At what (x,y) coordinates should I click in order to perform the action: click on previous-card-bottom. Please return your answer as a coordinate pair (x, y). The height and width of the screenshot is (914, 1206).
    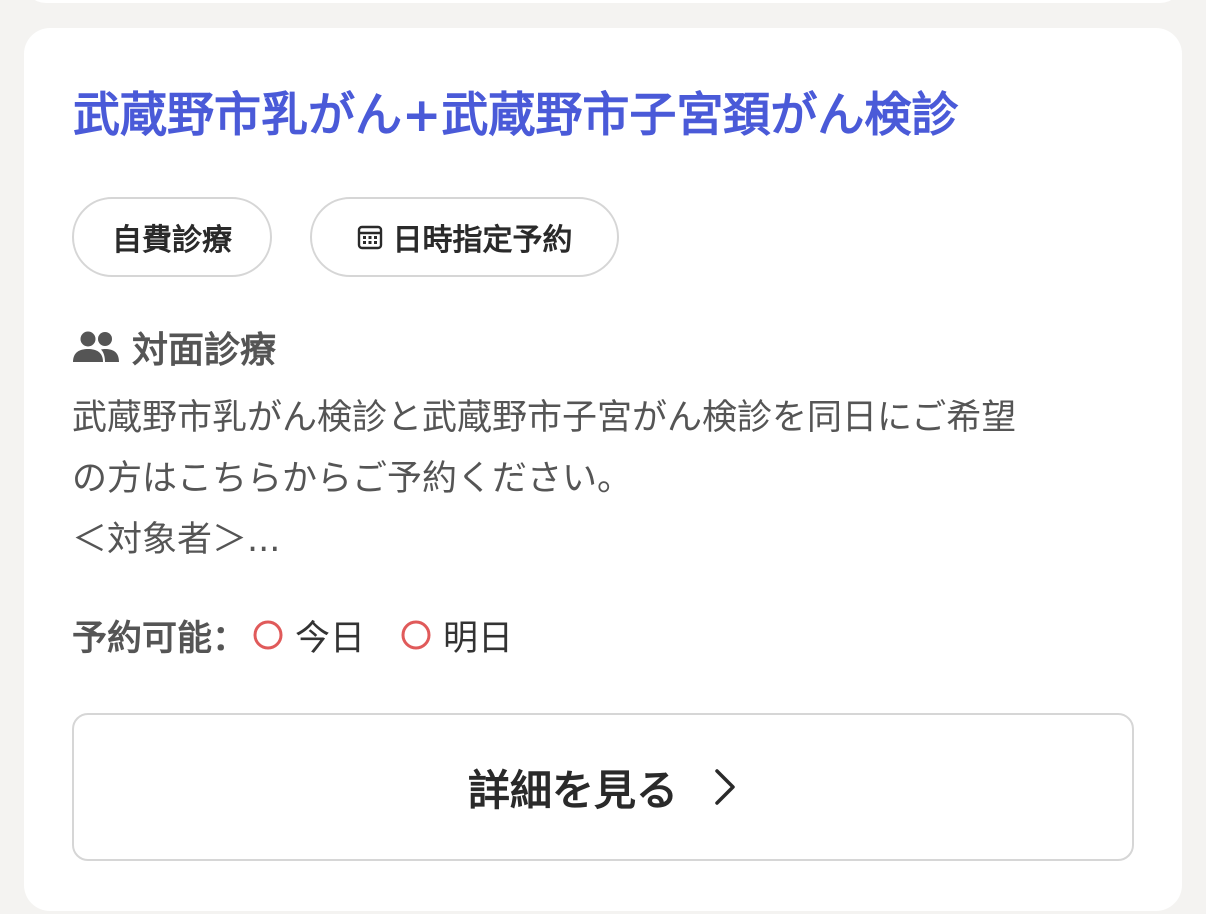
    Looking at the image, I should click on (603, 1).